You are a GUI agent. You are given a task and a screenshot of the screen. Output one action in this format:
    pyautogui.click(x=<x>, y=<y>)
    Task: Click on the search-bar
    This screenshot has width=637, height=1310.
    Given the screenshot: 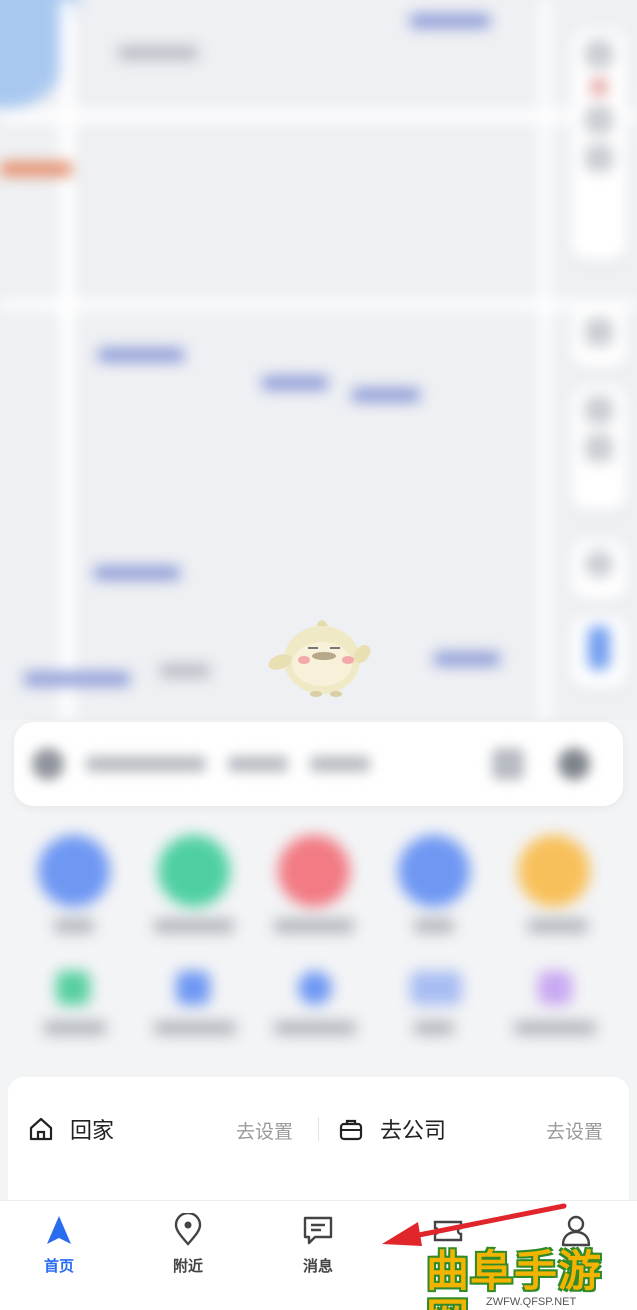 What is the action you would take?
    pyautogui.click(x=318, y=764)
    